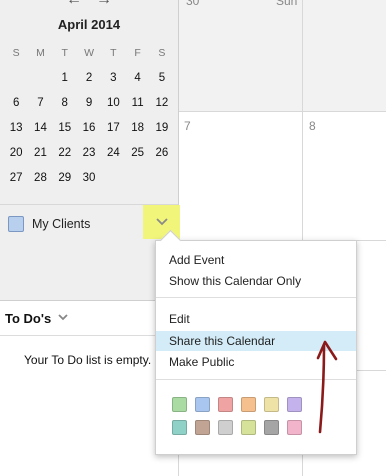  I want to click on annotation-arrow-icon, so click(327, 387).